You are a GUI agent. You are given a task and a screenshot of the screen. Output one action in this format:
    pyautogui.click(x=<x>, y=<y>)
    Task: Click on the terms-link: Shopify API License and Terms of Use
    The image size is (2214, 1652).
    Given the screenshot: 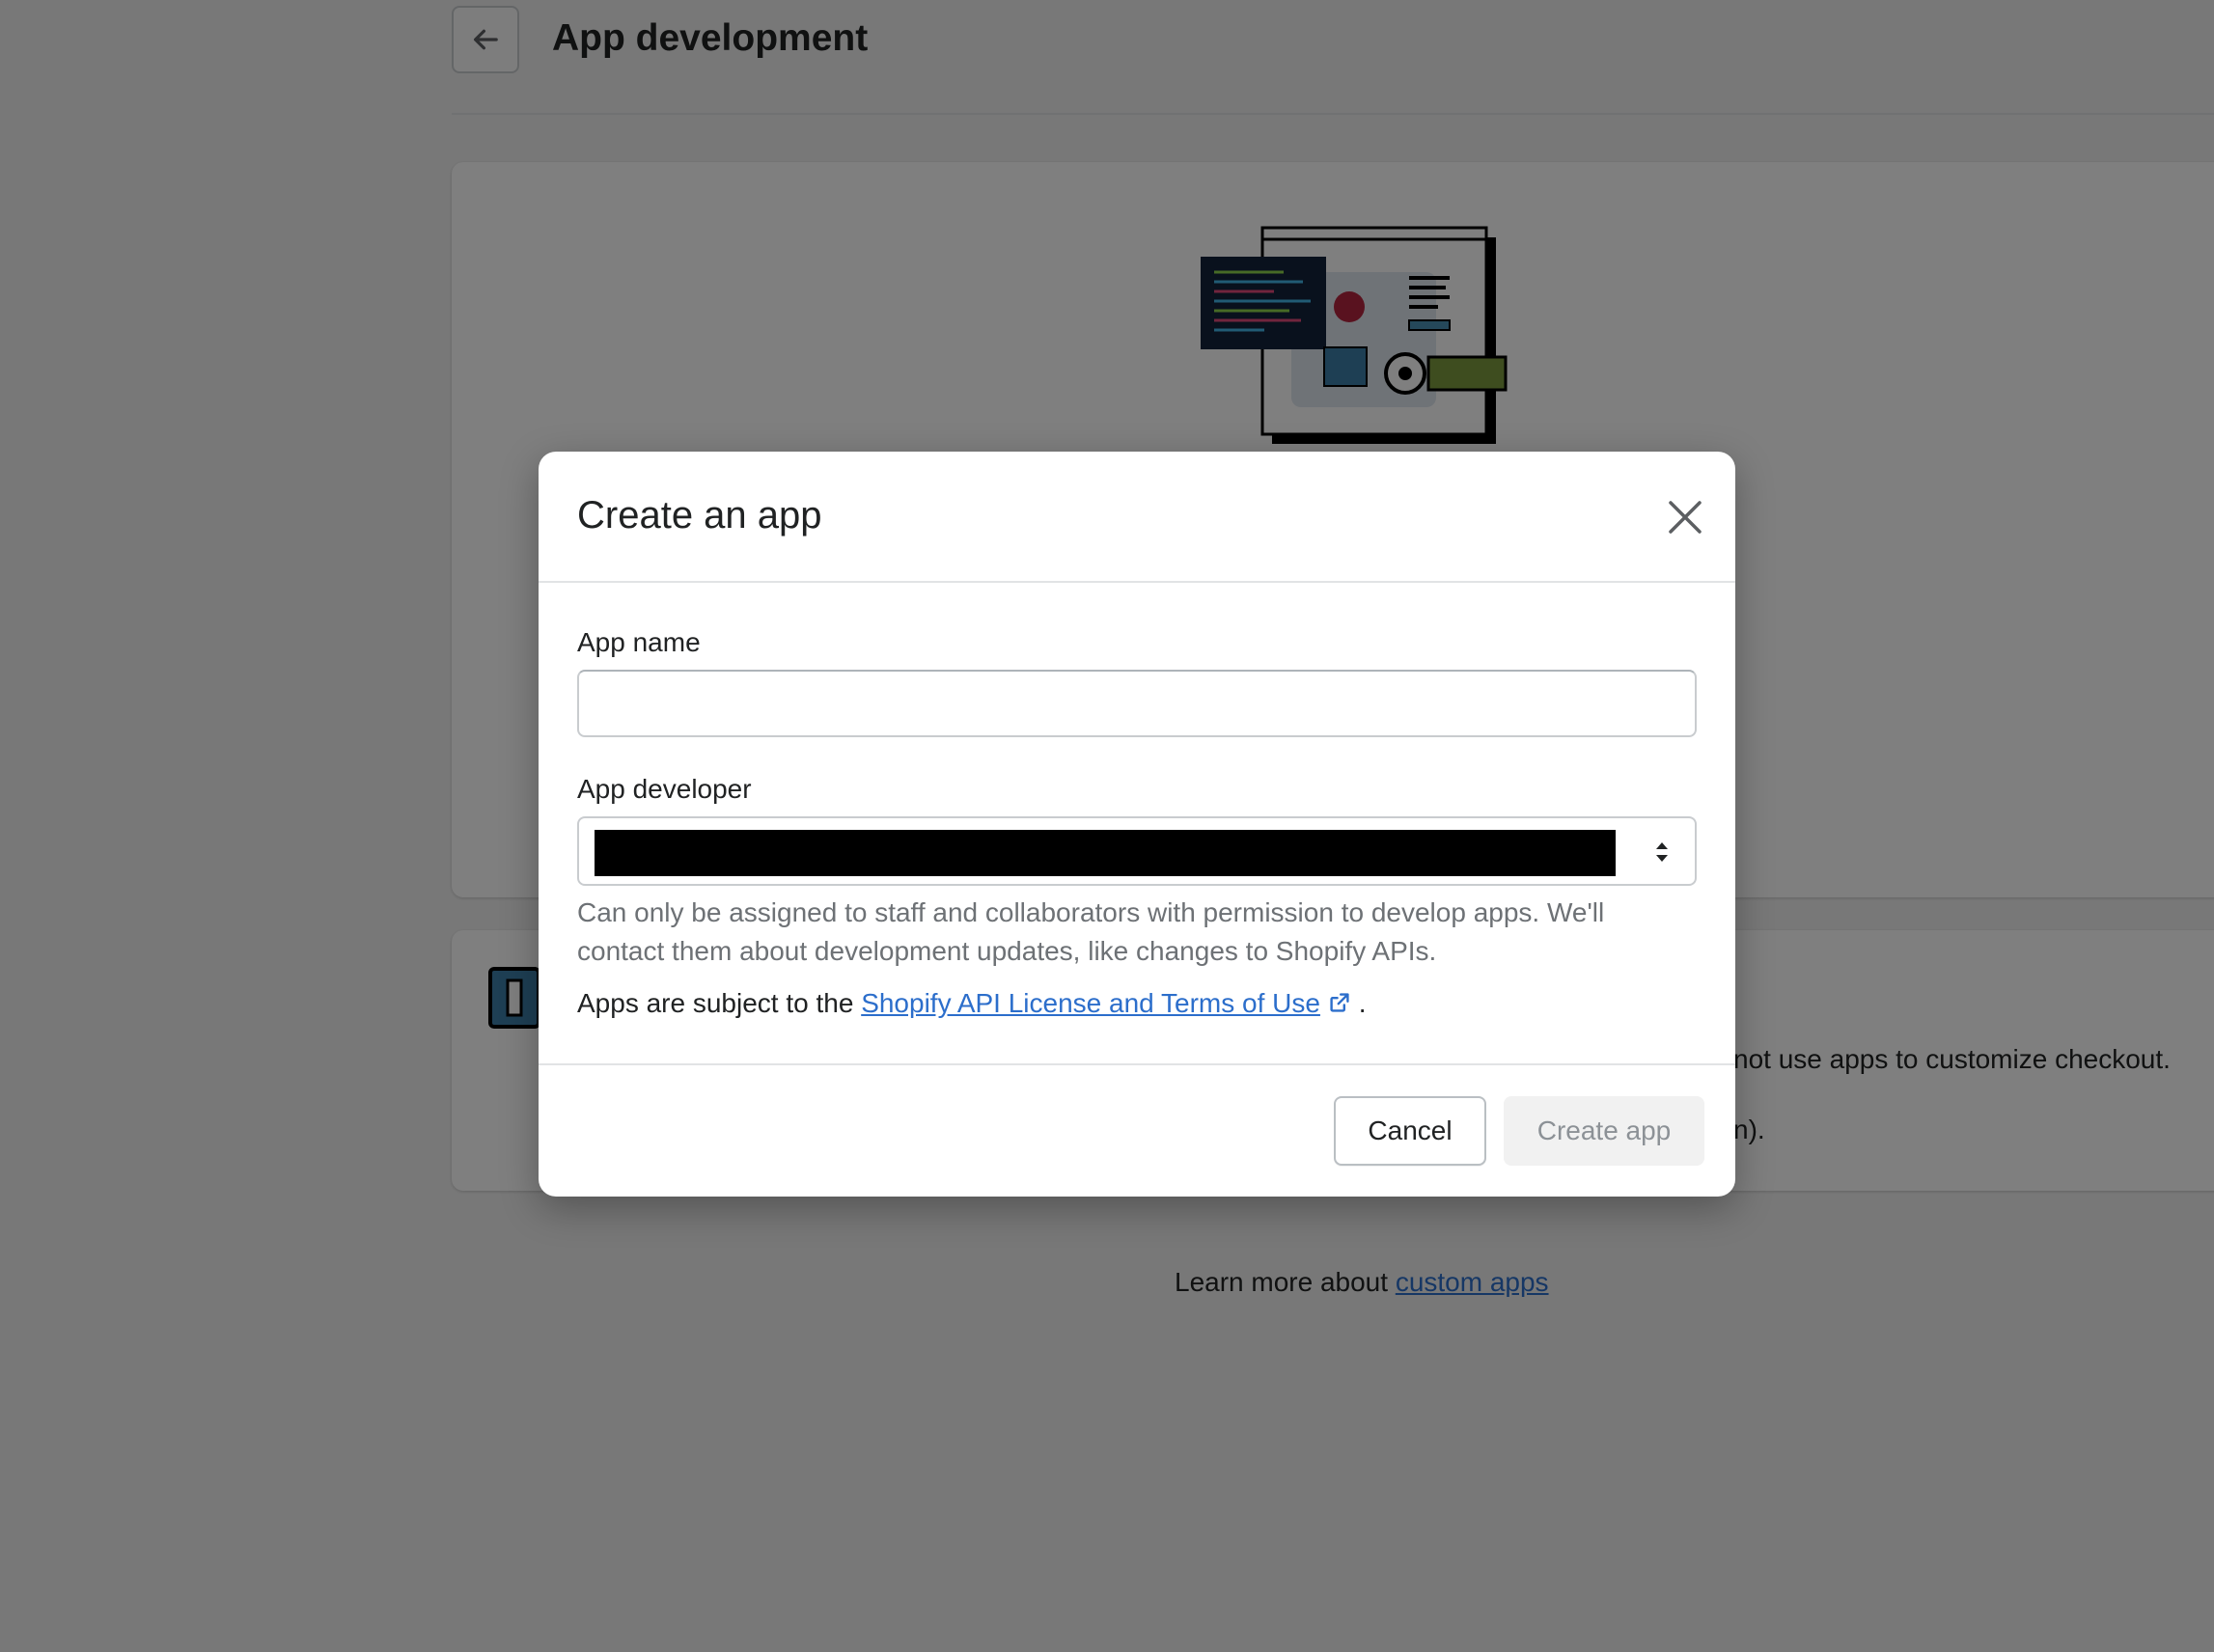 What is the action you would take?
    pyautogui.click(x=1106, y=1003)
    